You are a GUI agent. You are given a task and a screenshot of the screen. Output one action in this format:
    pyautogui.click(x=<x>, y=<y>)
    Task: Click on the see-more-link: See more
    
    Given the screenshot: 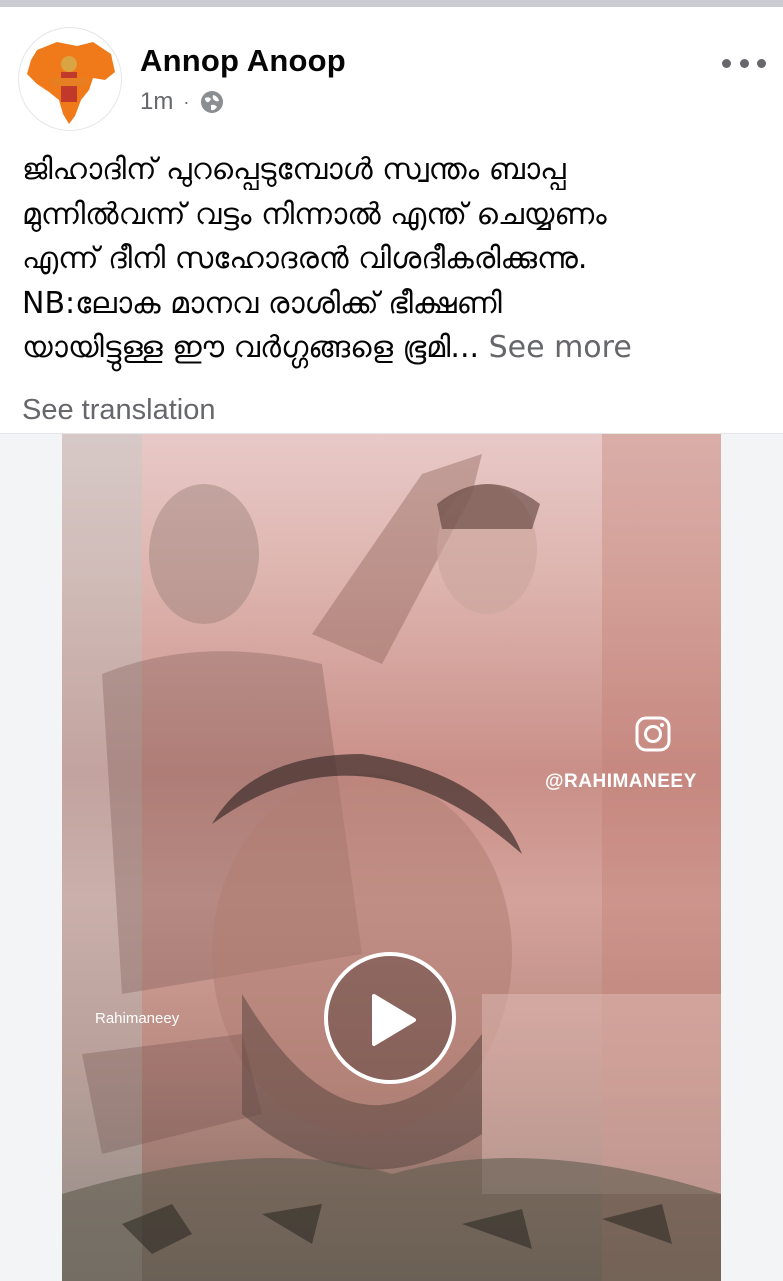 What is the action you would take?
    pyautogui.click(x=560, y=347)
    